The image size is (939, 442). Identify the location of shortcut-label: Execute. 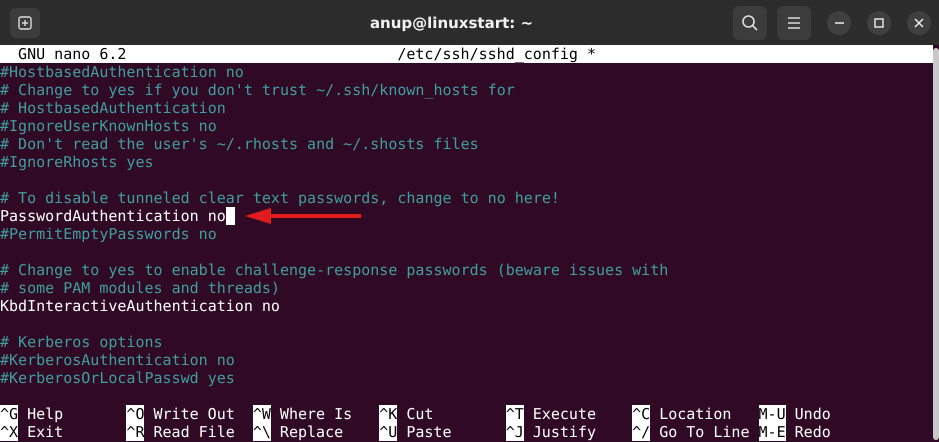
(564, 414).